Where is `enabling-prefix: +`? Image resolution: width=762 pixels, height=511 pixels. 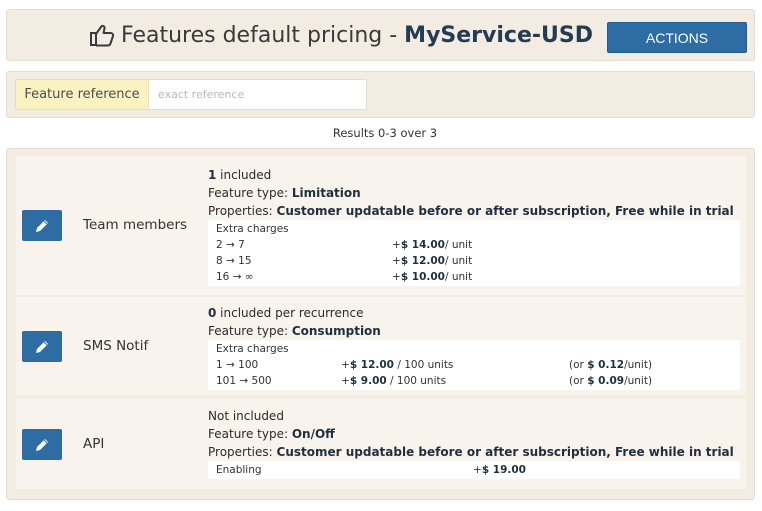 enabling-prefix: + is located at coordinates (477, 470).